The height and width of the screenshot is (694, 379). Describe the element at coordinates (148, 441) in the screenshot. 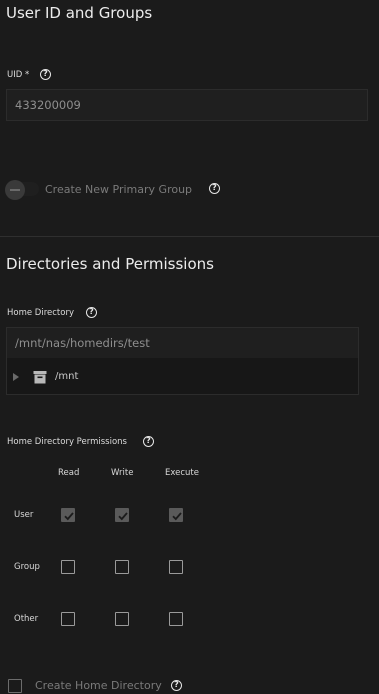

I see `permissions-help-icon: ?` at that location.